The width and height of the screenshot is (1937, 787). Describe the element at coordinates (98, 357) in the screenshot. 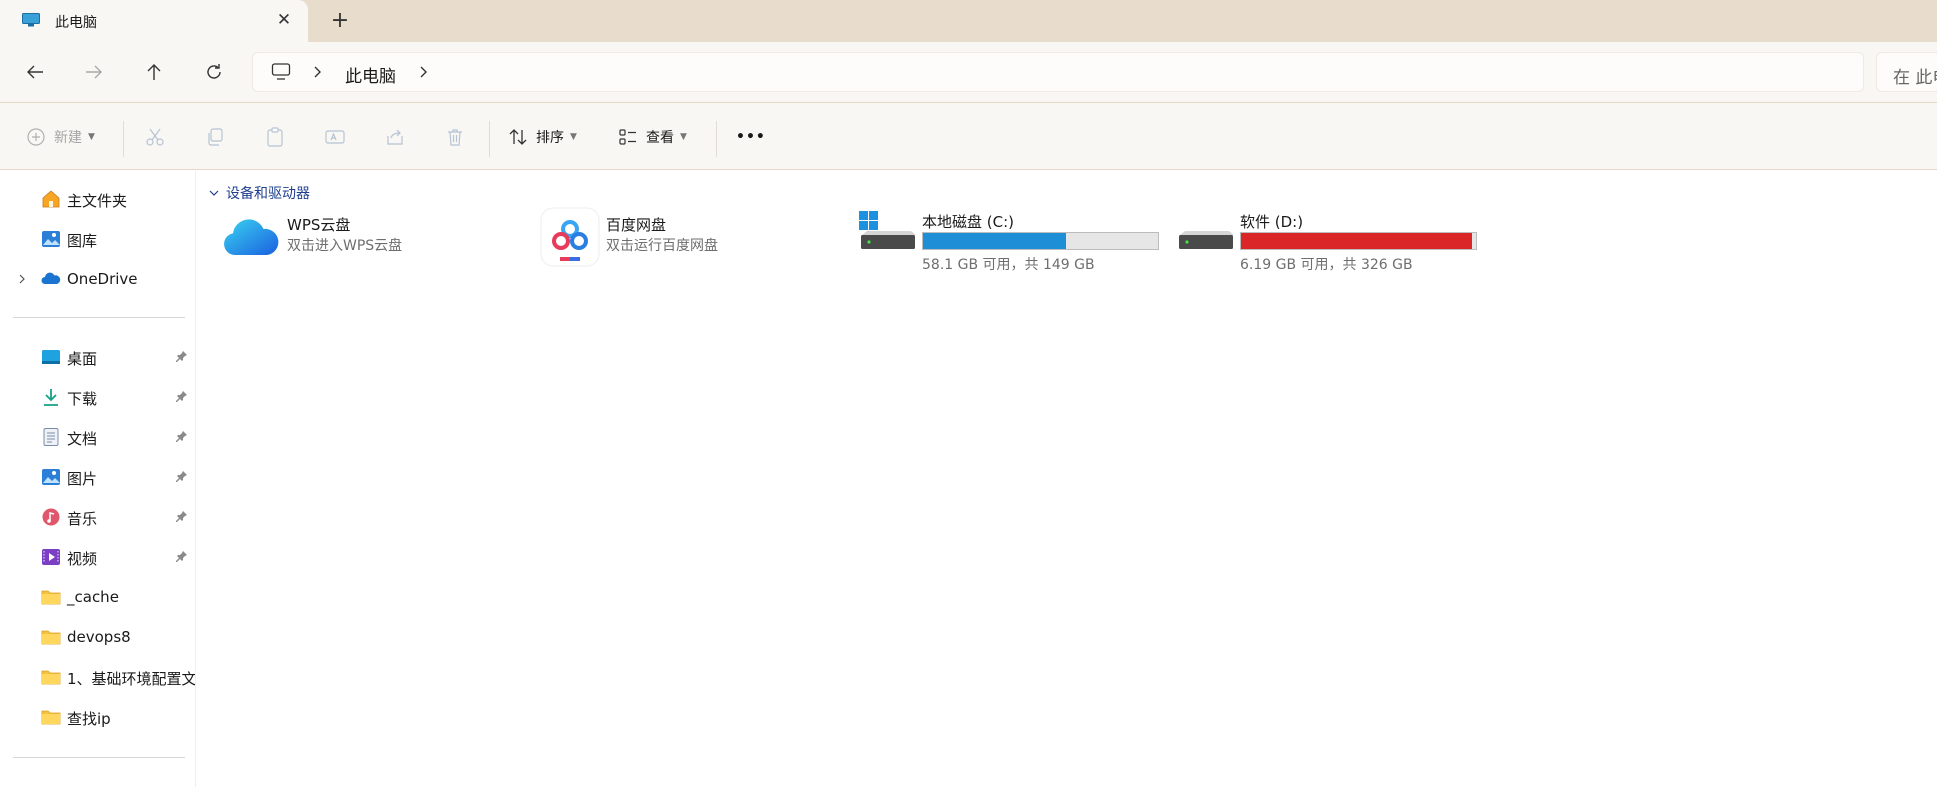

I see `sidebar-item-desktop: 桌面` at that location.